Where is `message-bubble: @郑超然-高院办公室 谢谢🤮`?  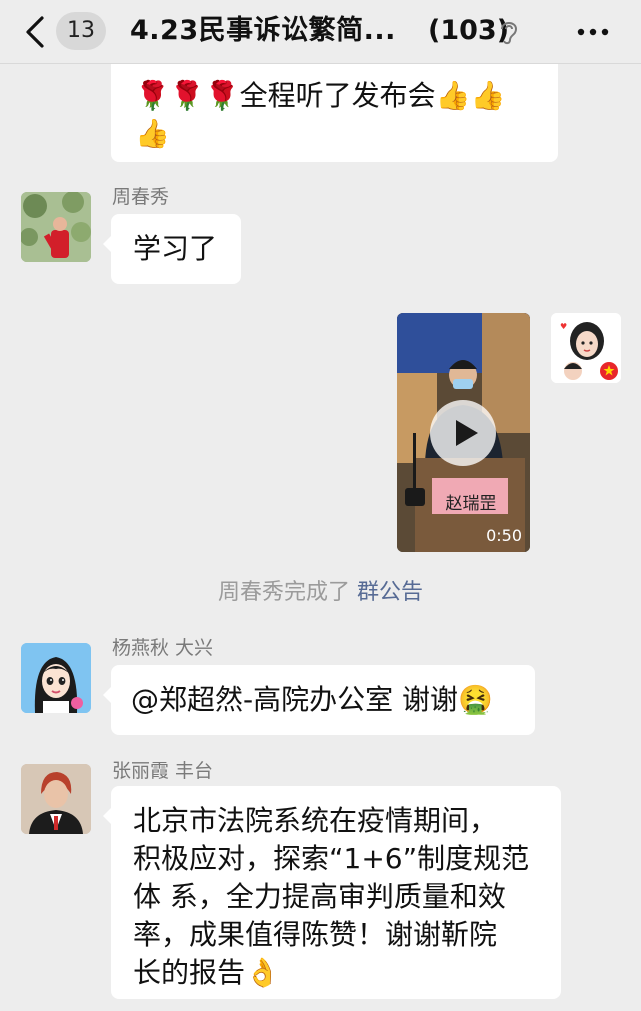 message-bubble: @郑超然-高院办公室 谢谢🤮 is located at coordinates (319, 700).